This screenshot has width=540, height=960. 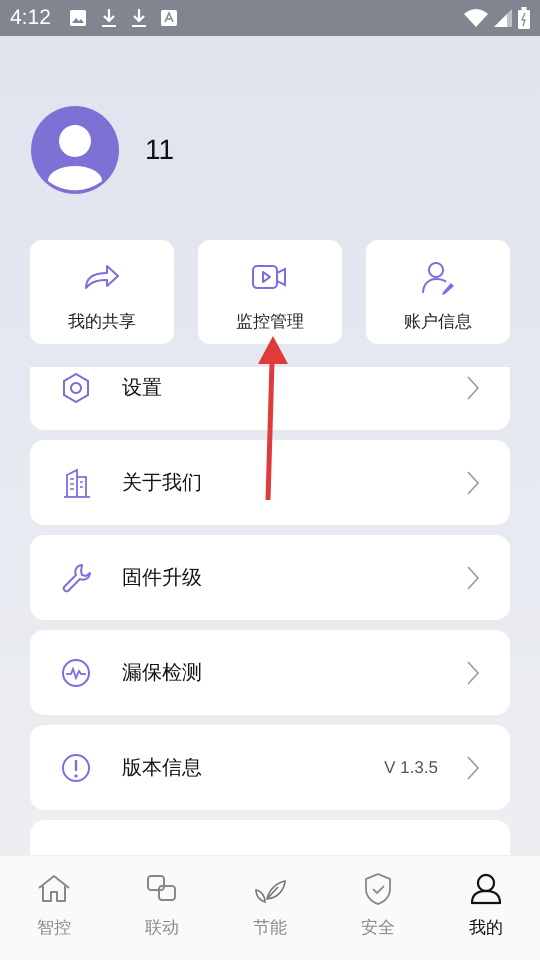 I want to click on pulse-icon, so click(x=76, y=672).